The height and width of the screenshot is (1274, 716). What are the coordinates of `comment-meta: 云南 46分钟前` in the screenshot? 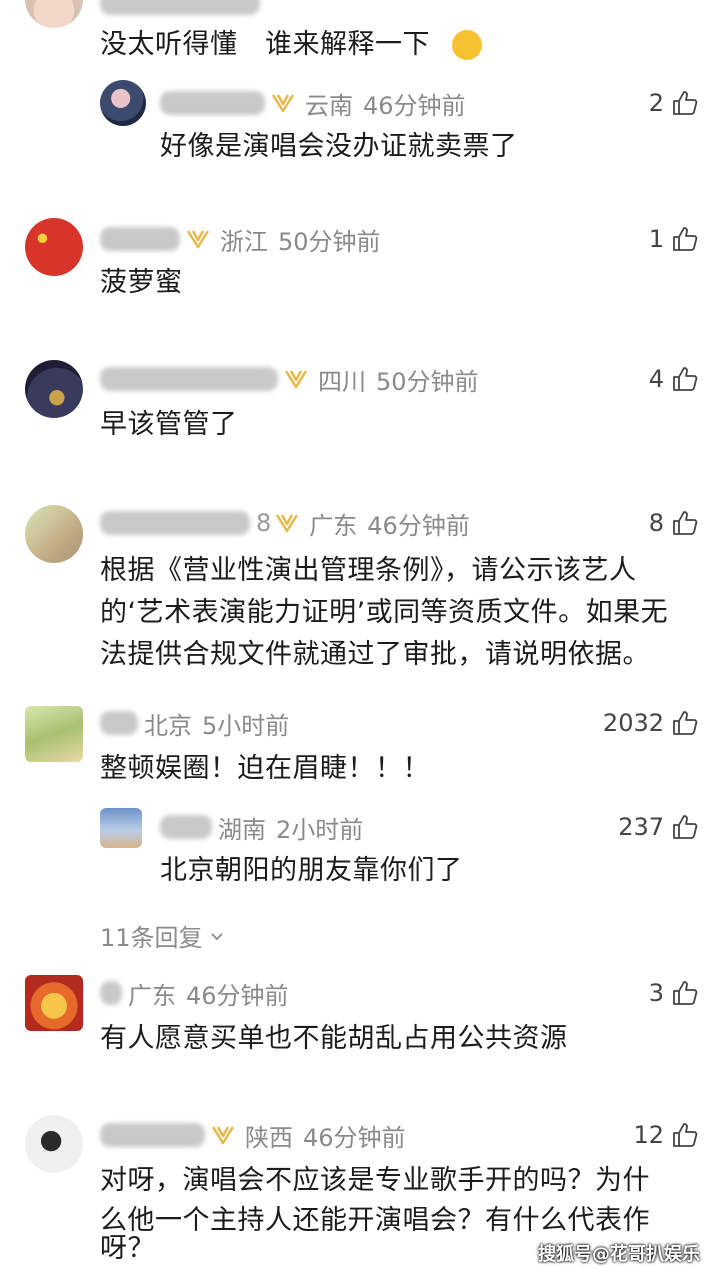 It's located at (313, 103).